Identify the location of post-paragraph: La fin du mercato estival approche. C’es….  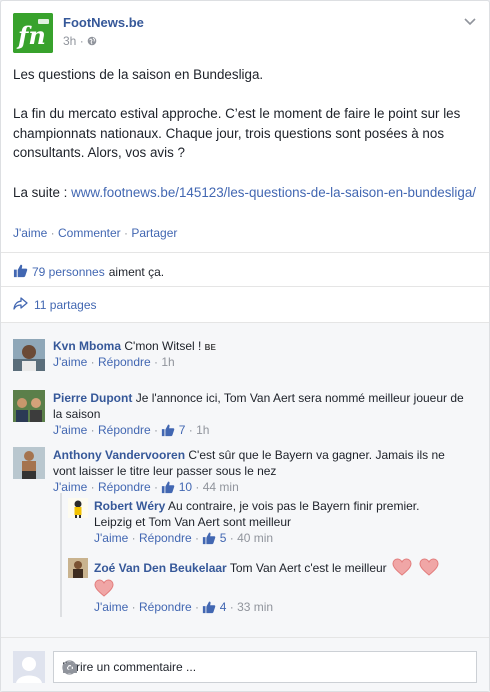
(237, 133).